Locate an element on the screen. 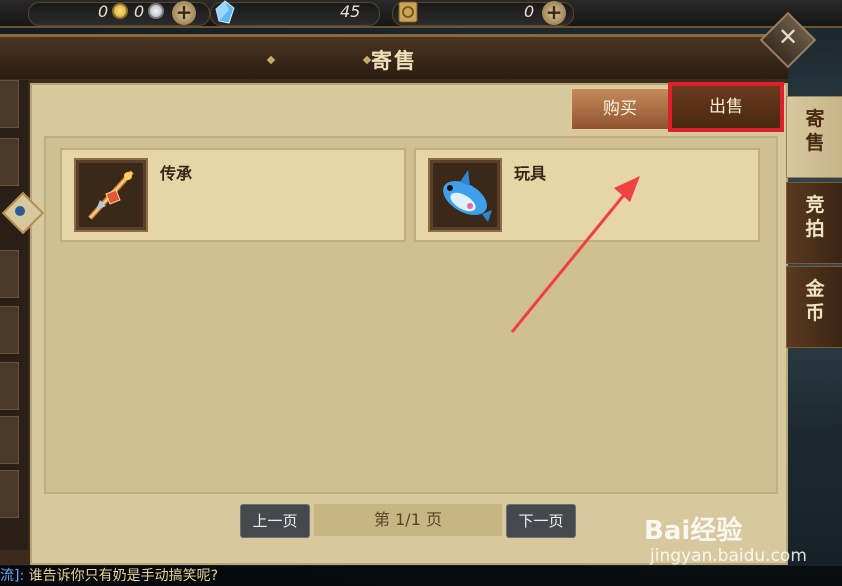 This screenshot has height=586, width=842. watermark: Bai经验 jingyan.baidu.com is located at coordinates (739, 545).